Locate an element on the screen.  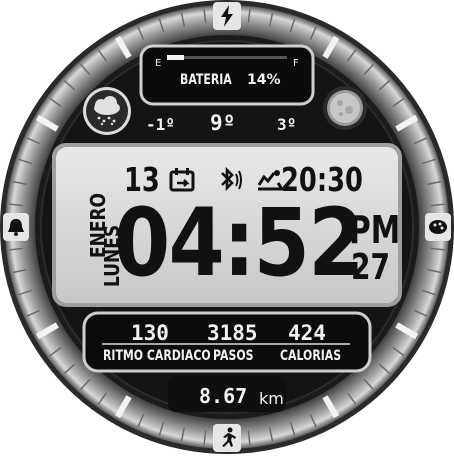
moon-icon is located at coordinates (345, 108).